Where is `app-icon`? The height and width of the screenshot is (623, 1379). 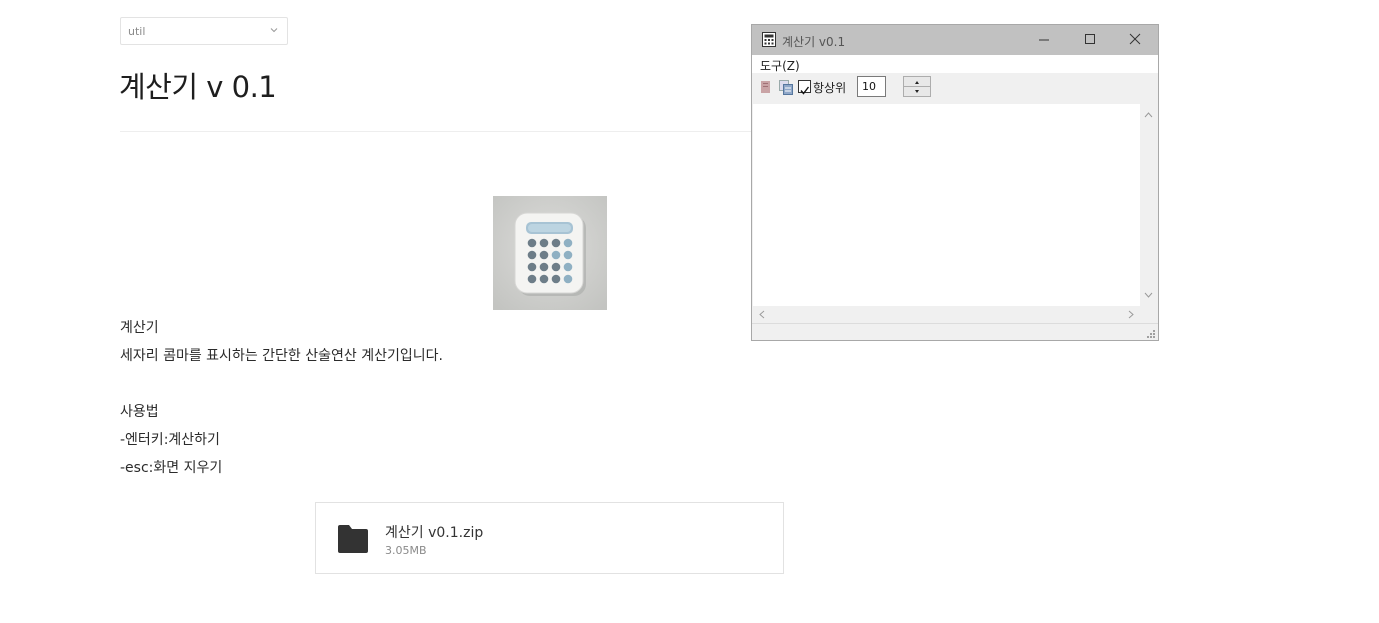
app-icon is located at coordinates (769, 39).